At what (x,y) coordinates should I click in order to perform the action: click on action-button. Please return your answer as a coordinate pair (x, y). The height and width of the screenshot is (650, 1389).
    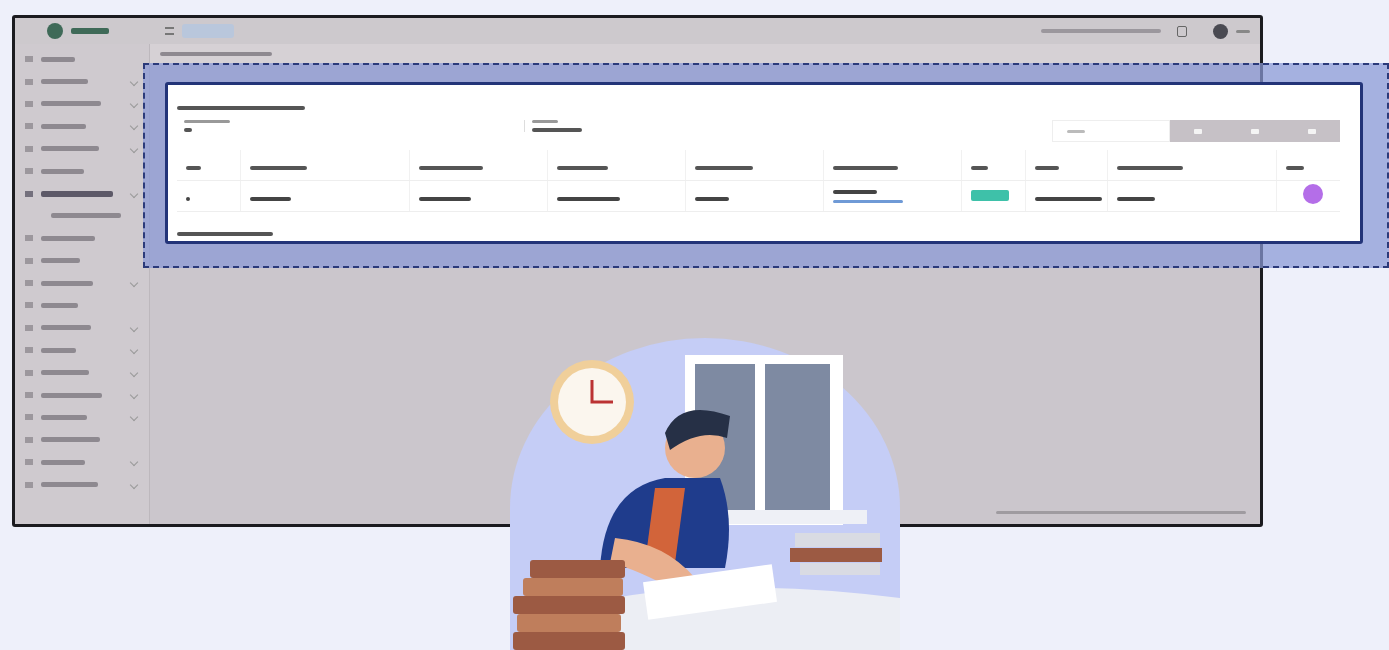
    Looking at the image, I should click on (1313, 194).